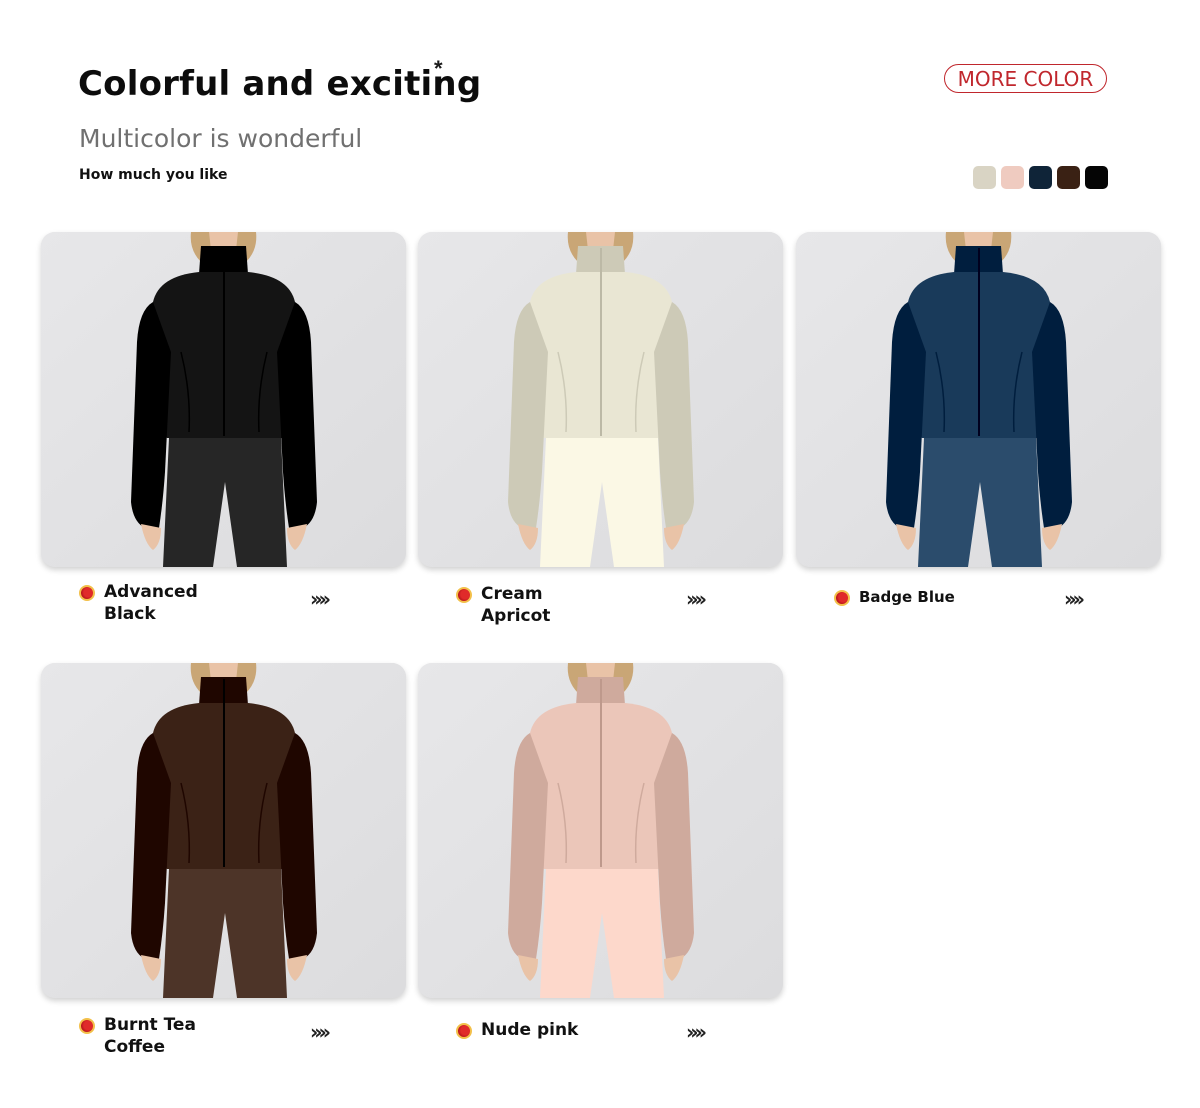 This screenshot has height=1108, width=1200. What do you see at coordinates (1025, 78) in the screenshot?
I see `more-color-button: MORE COLOR` at bounding box center [1025, 78].